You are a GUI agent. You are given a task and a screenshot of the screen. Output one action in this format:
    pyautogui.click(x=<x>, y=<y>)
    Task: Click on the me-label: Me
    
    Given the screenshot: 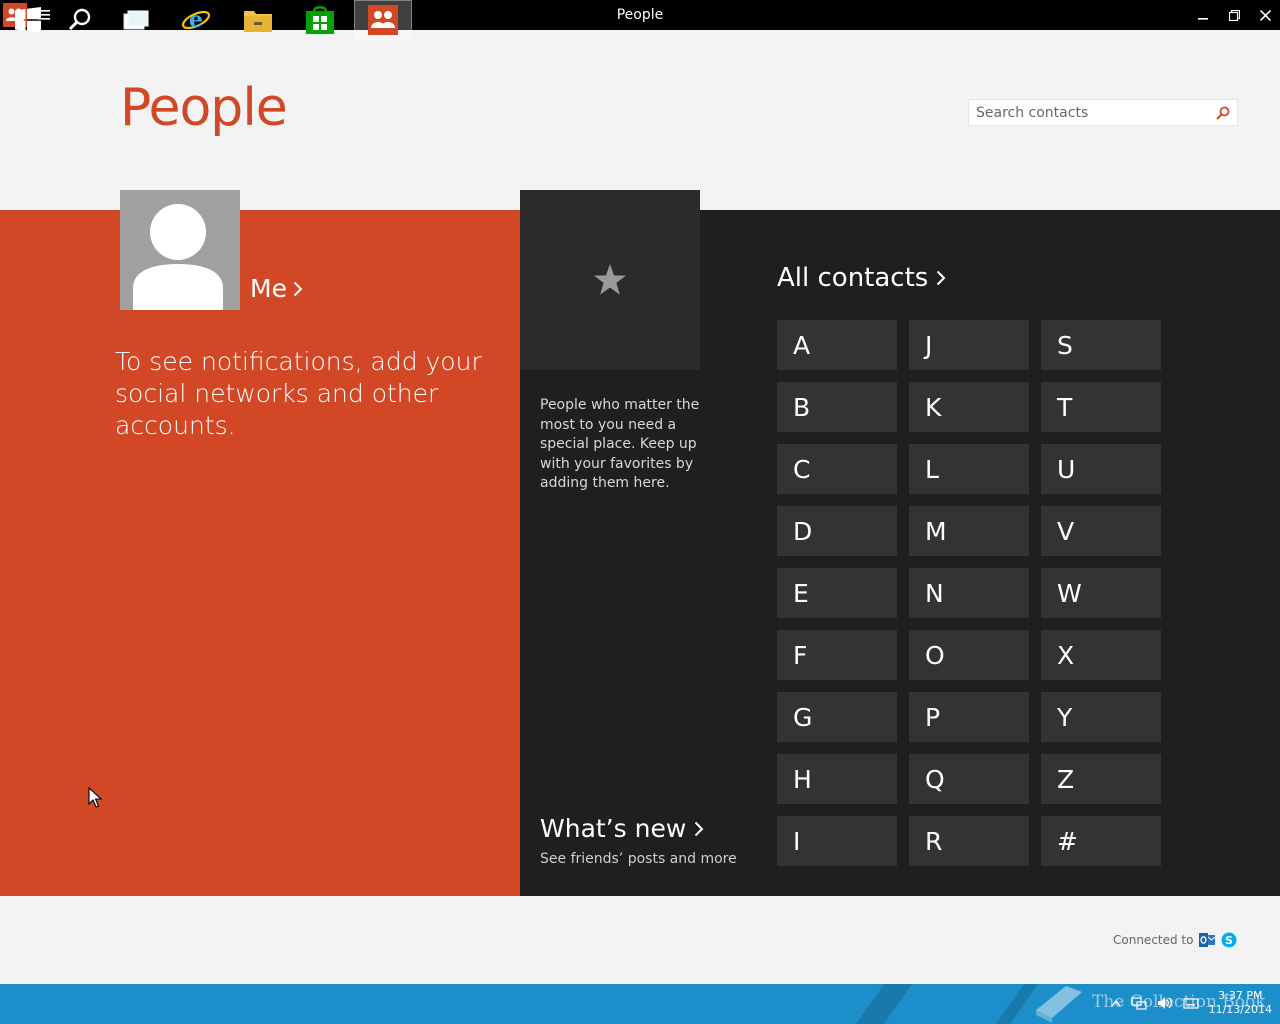 What is the action you would take?
    pyautogui.click(x=268, y=288)
    